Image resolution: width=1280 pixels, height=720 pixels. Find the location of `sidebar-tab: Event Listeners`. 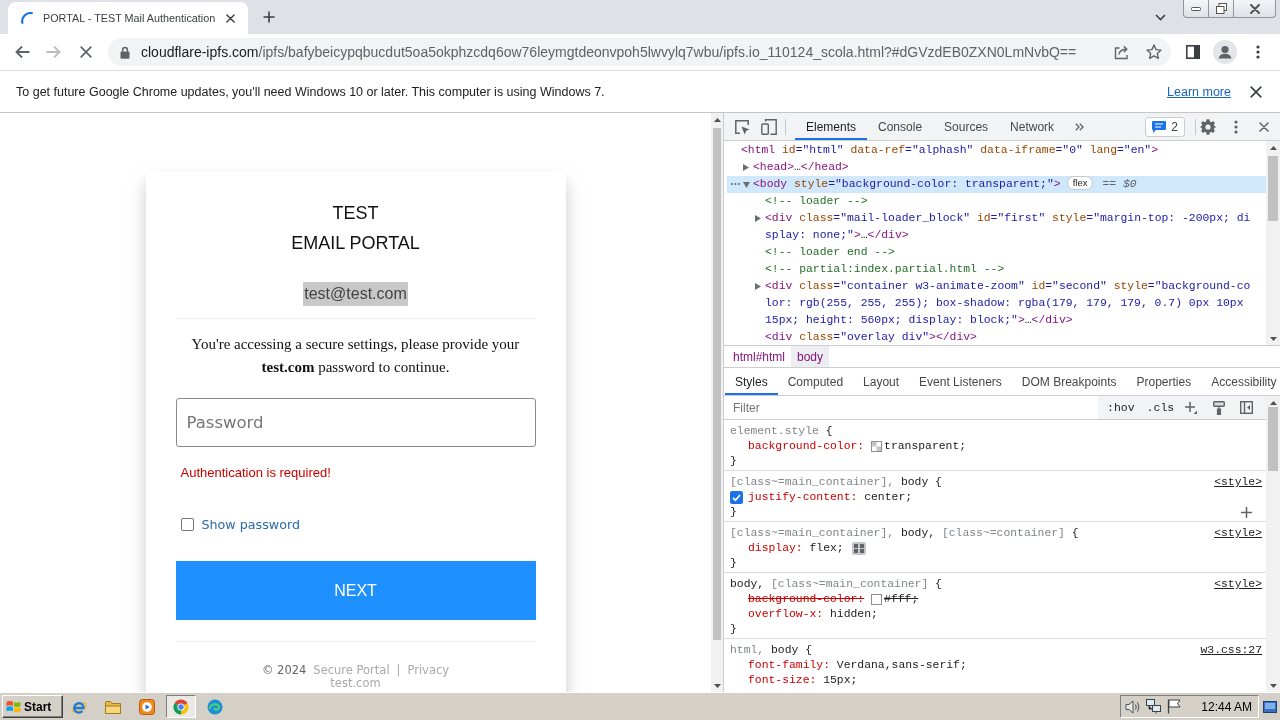

sidebar-tab: Event Listeners is located at coordinates (960, 381).